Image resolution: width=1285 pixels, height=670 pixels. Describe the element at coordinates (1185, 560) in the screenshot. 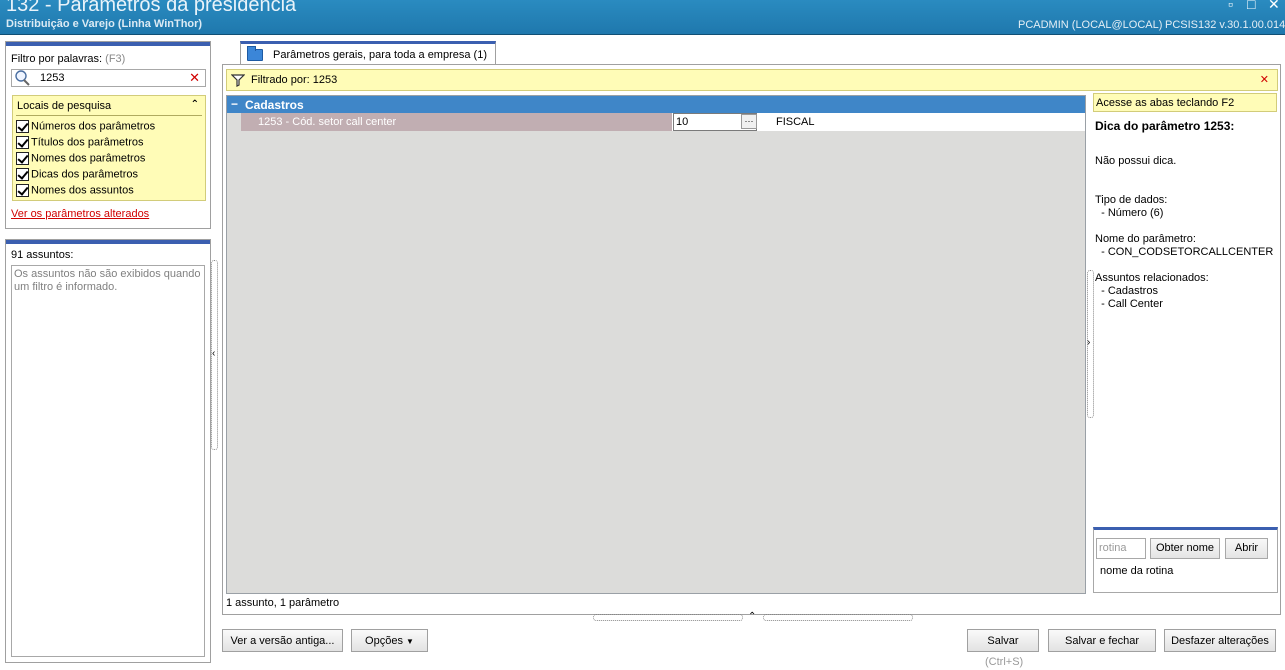

I see `rotina-lookup: rotina Obter nome Abrir nome da rotina` at that location.